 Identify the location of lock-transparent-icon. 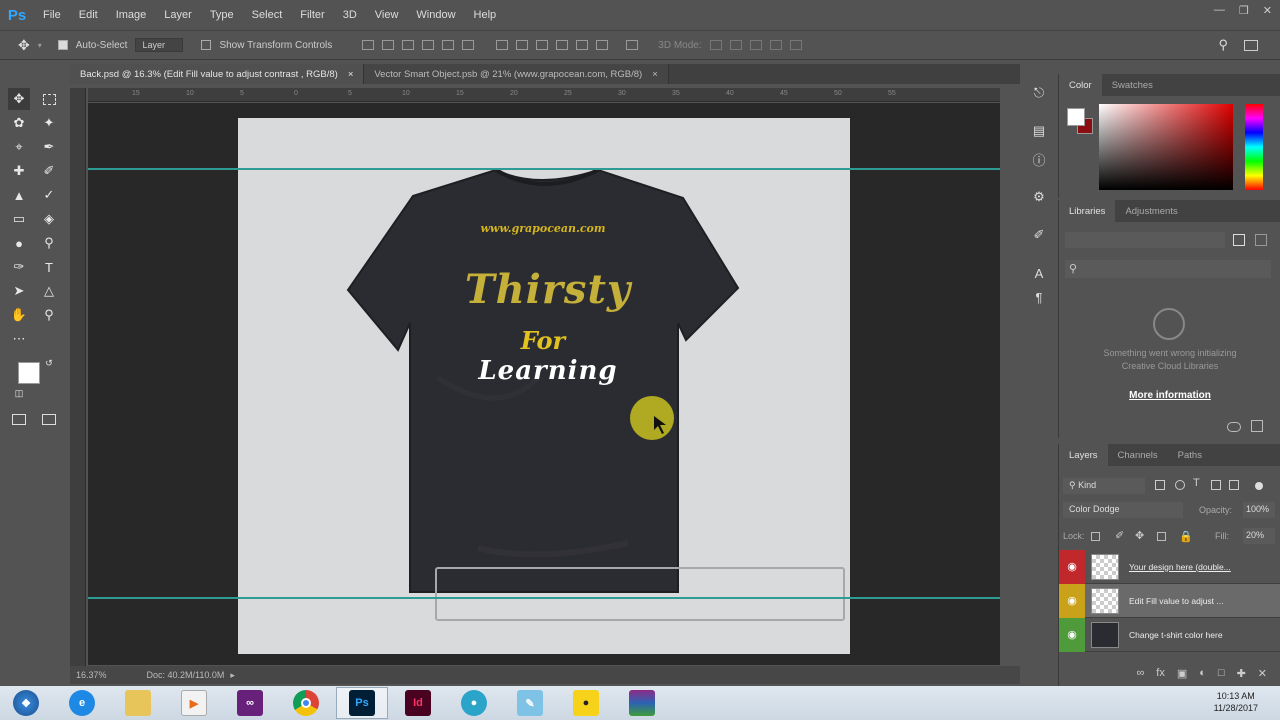
(1095, 536).